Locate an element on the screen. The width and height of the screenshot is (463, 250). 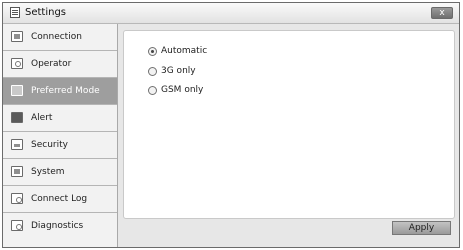
sidebar-item-label: Connection is located at coordinates (56, 37).